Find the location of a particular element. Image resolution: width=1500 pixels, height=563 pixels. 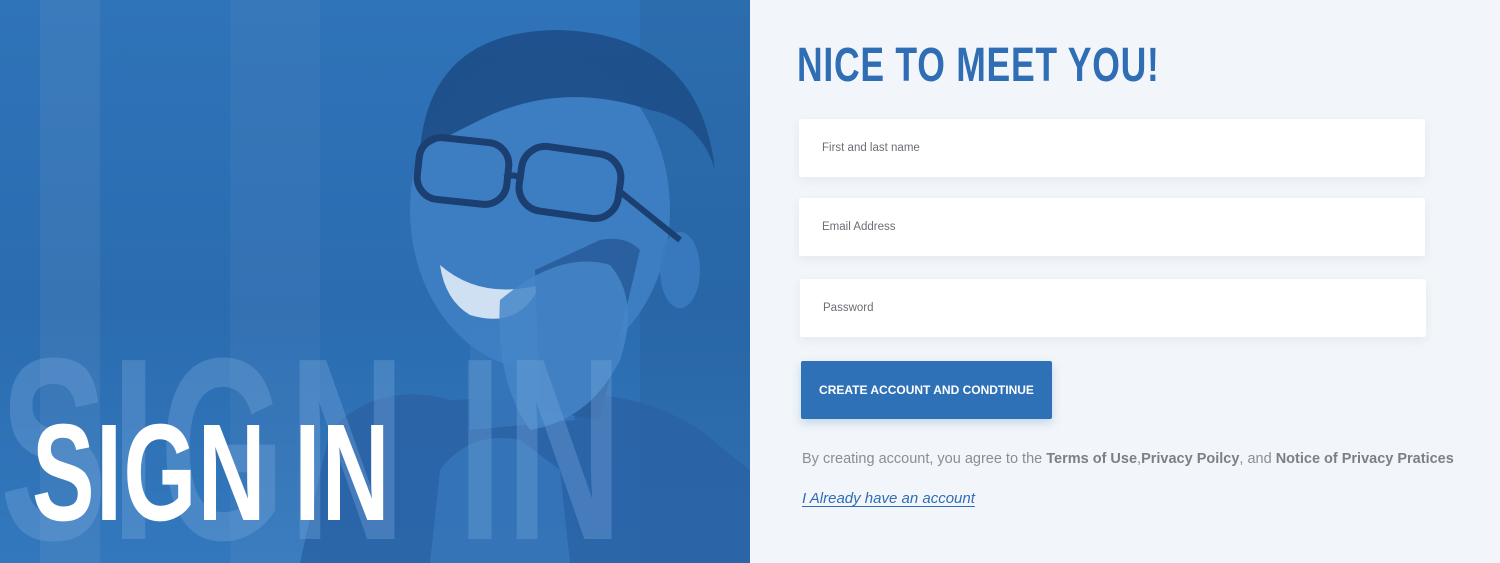

terms-prefix: By creating account, you agree to the is located at coordinates (924, 459).